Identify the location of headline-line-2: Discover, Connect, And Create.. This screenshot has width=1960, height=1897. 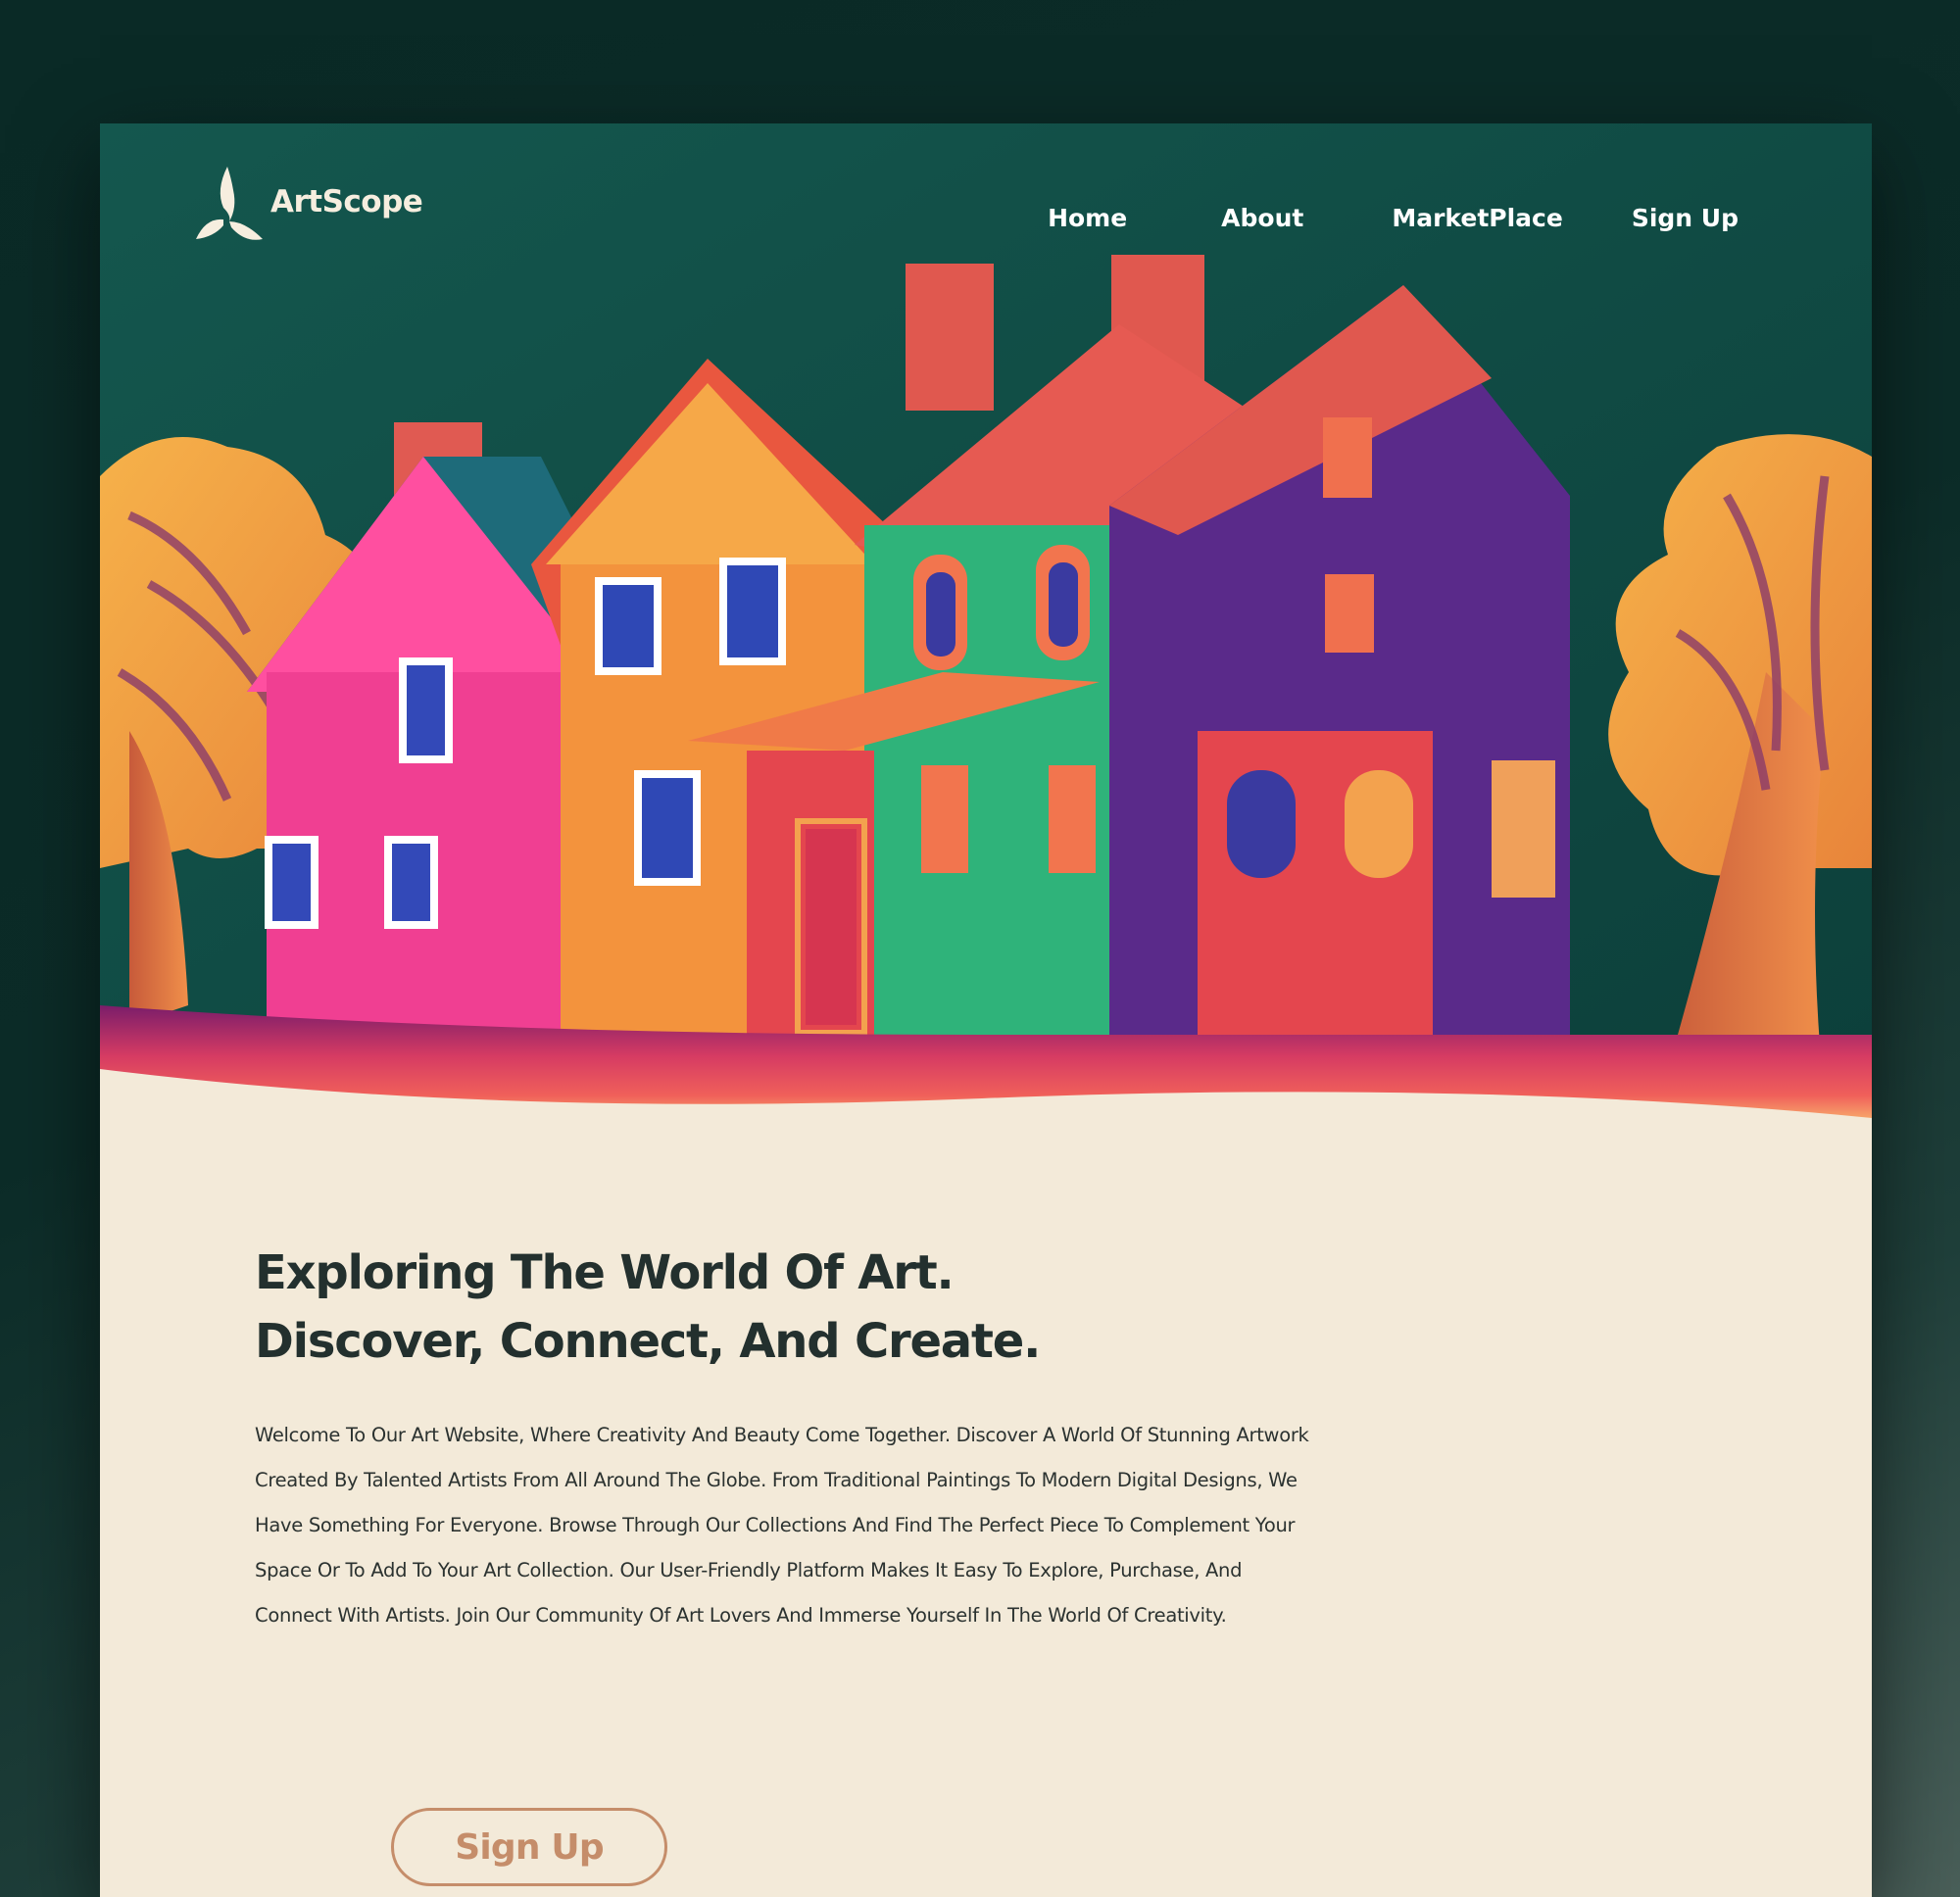
(648, 1341).